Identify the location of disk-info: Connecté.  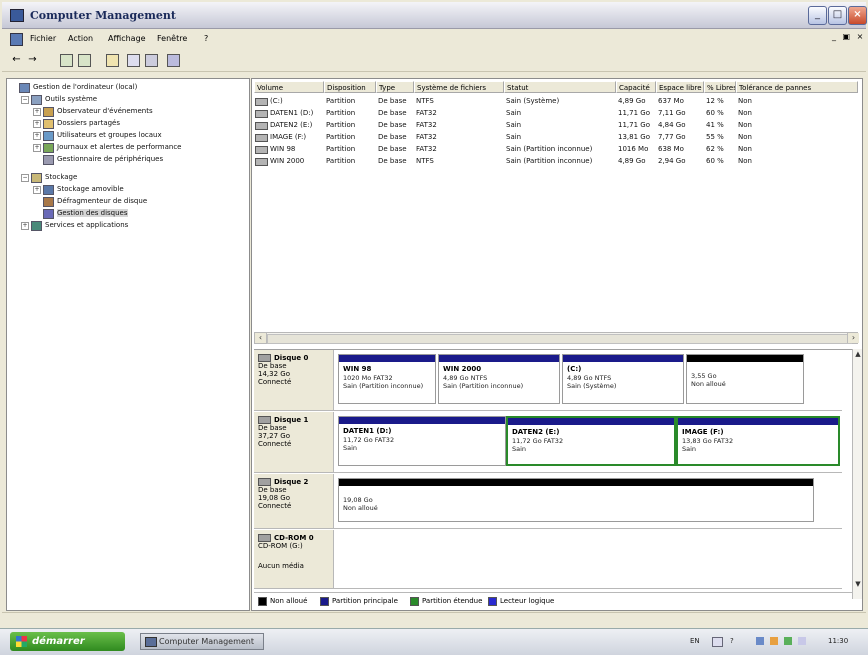
(275, 382).